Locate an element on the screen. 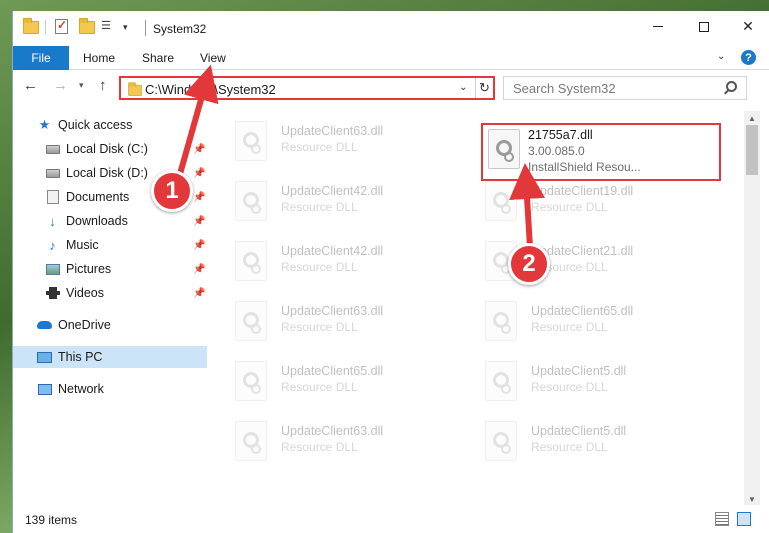 The image size is (769, 533). videos-icon is located at coordinates (52, 293).